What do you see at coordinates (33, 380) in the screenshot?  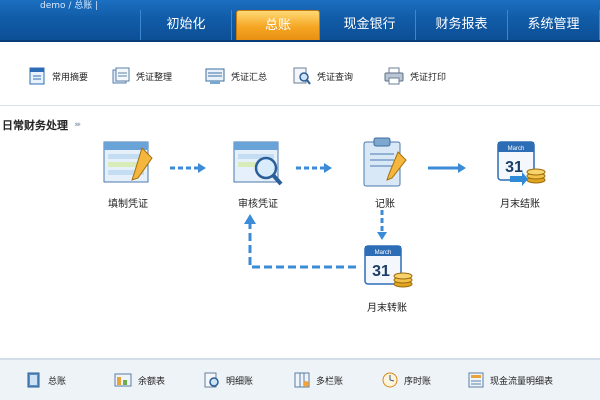 I see `ledger-icon` at bounding box center [33, 380].